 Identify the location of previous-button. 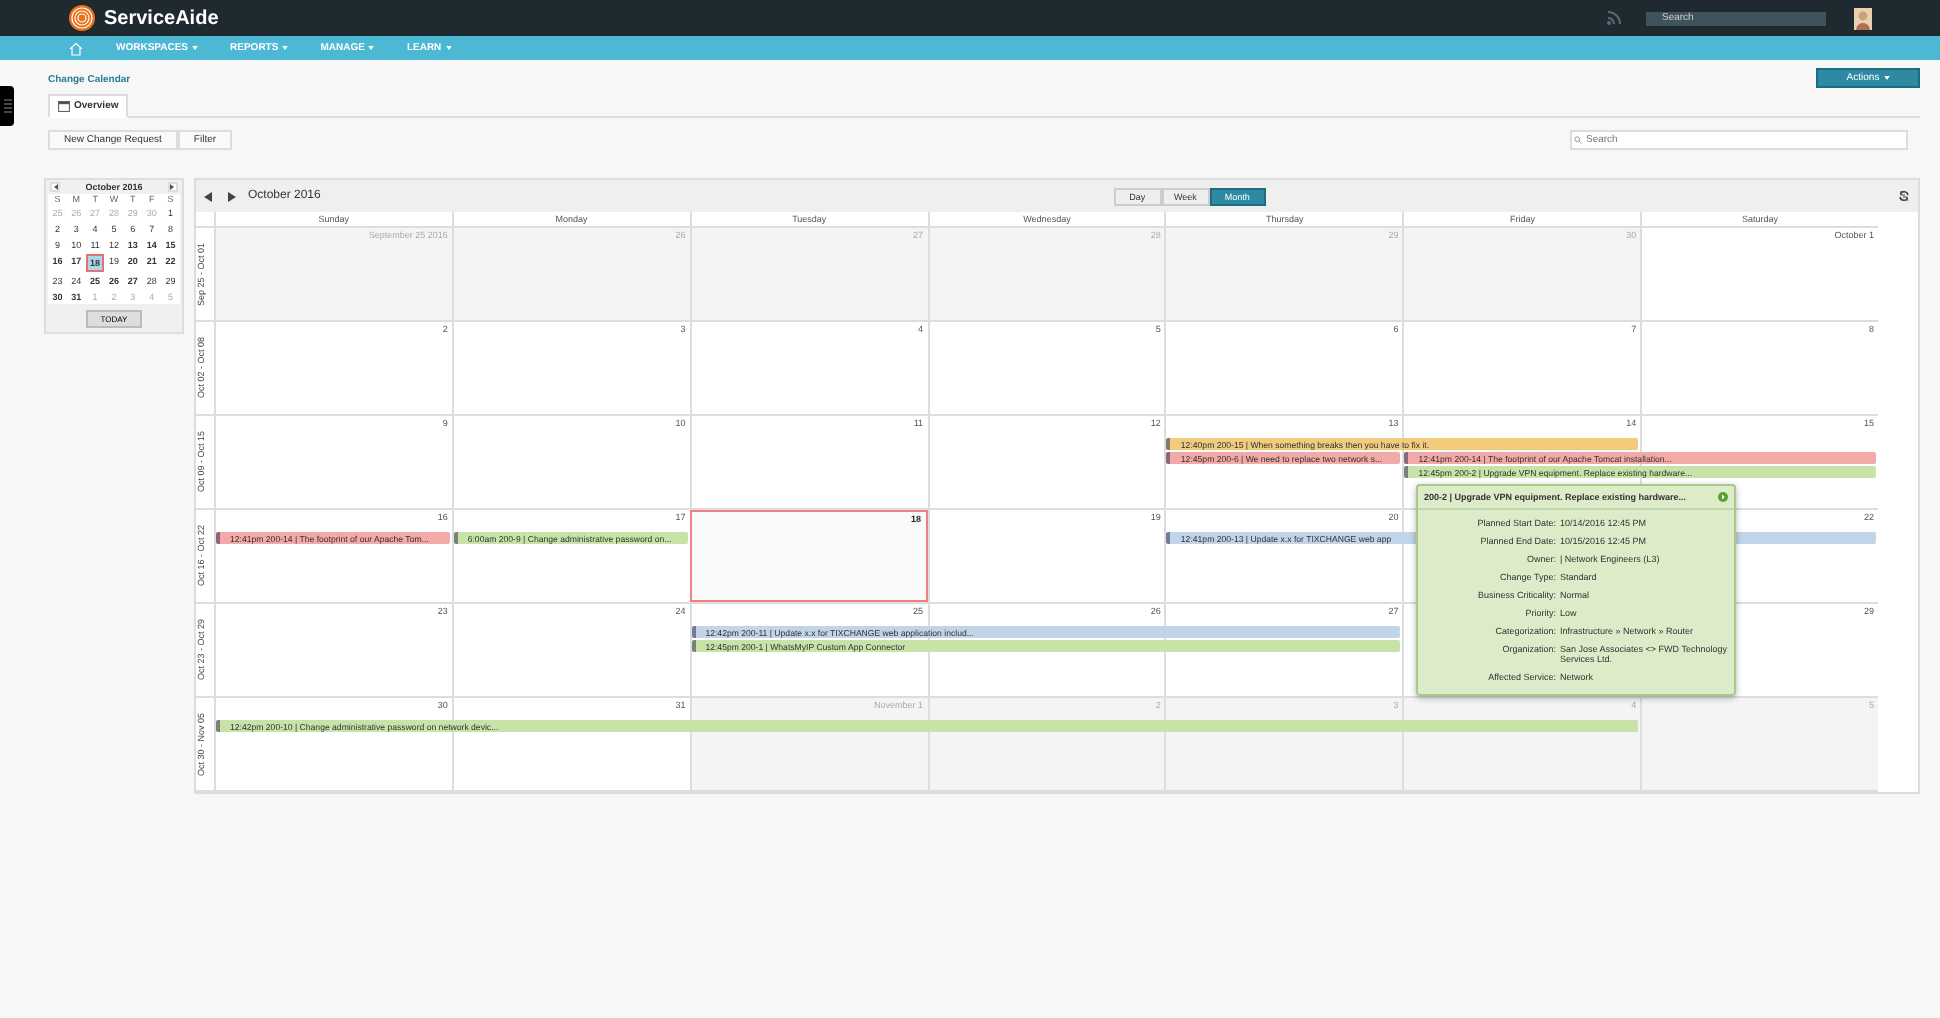
(55, 187).